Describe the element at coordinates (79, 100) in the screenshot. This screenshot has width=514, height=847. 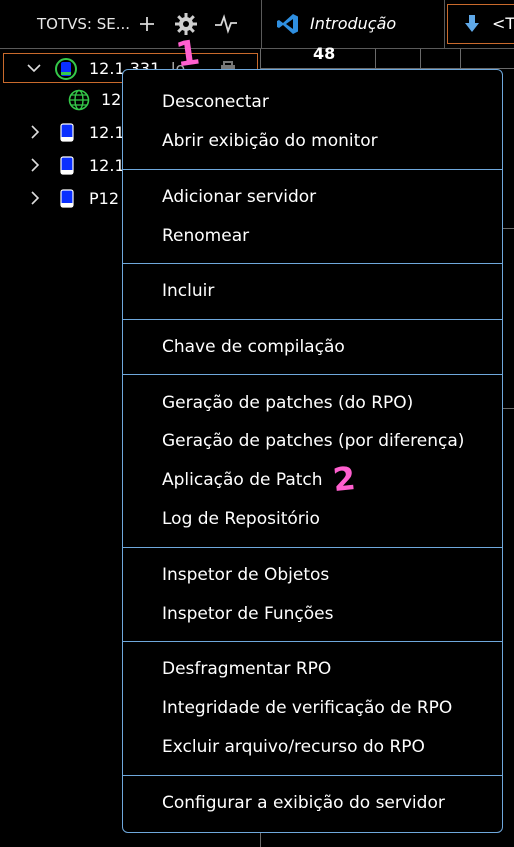
I see `globe-icon` at that location.